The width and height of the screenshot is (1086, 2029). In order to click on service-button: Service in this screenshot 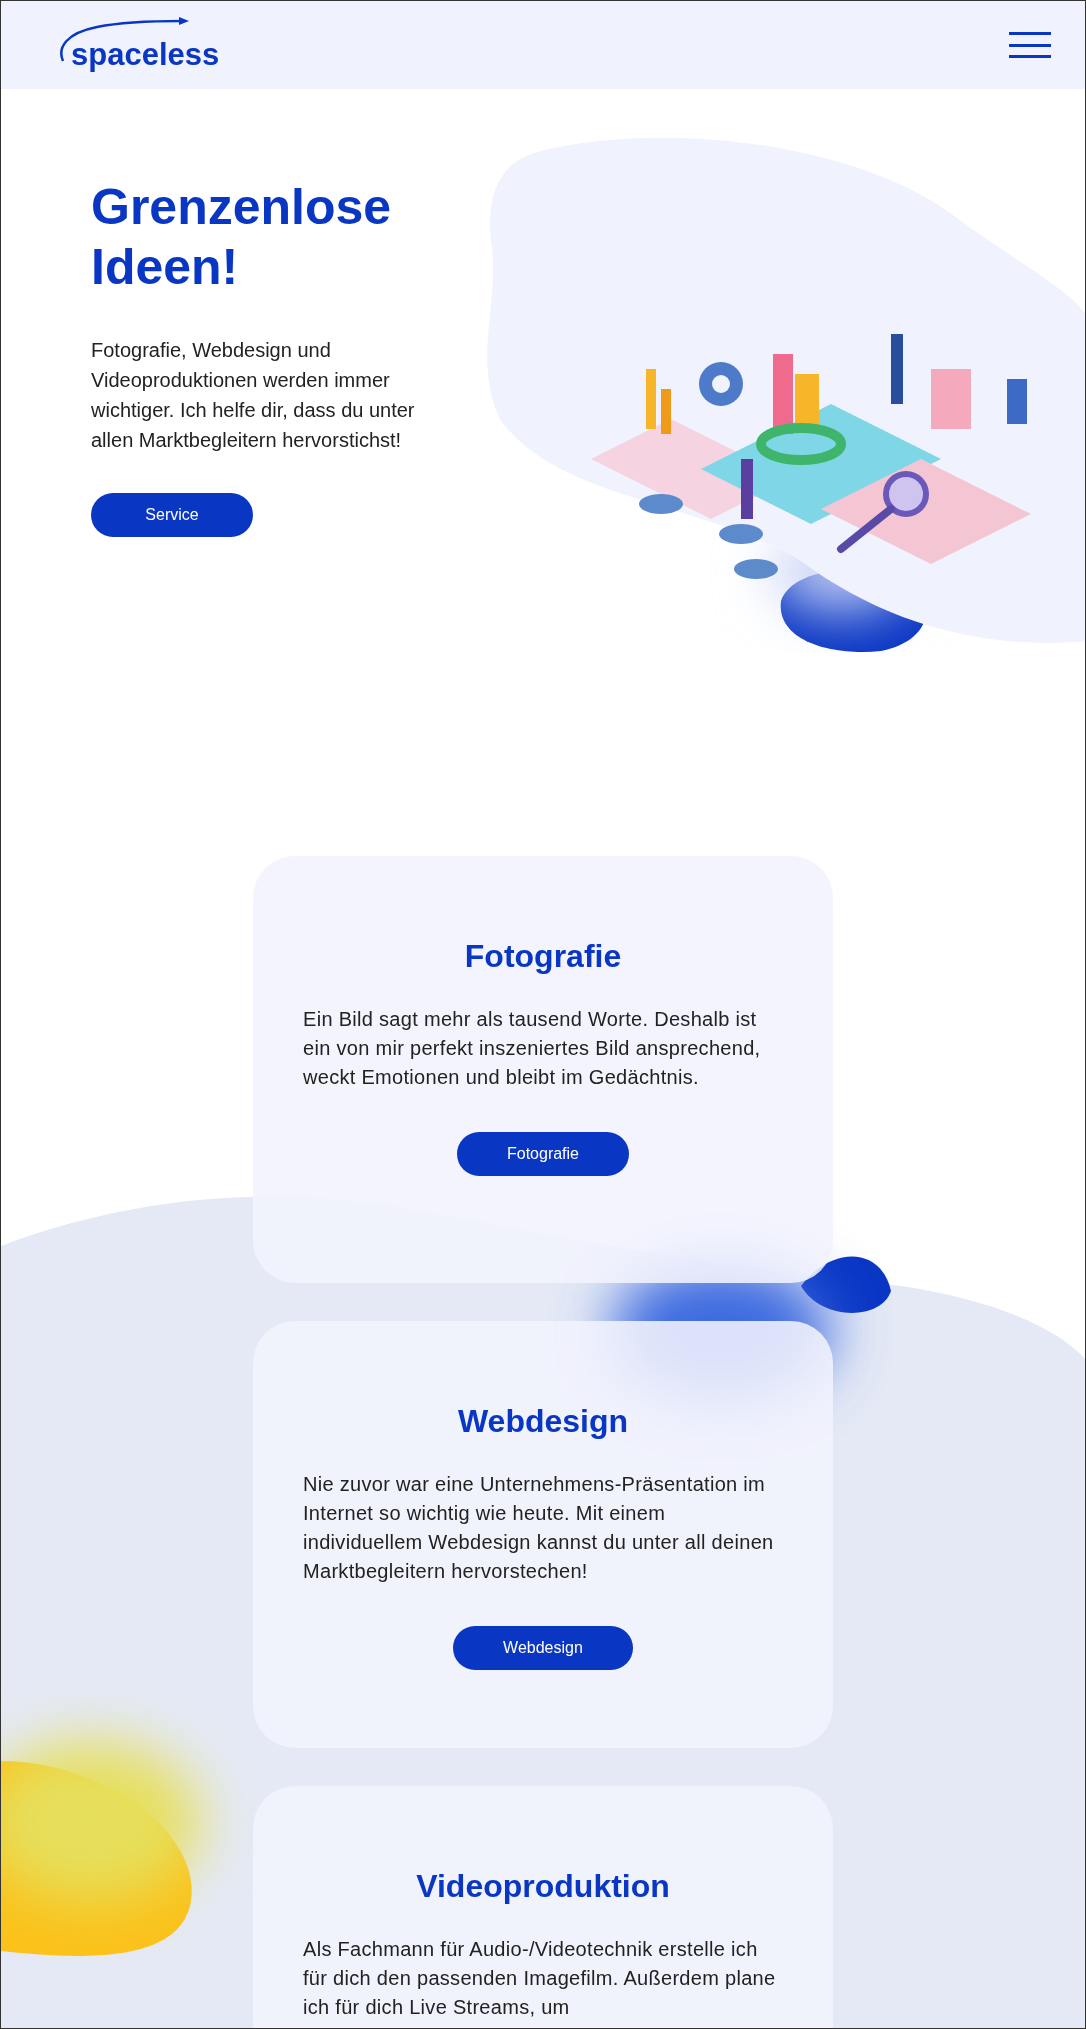, I will do `click(172, 515)`.